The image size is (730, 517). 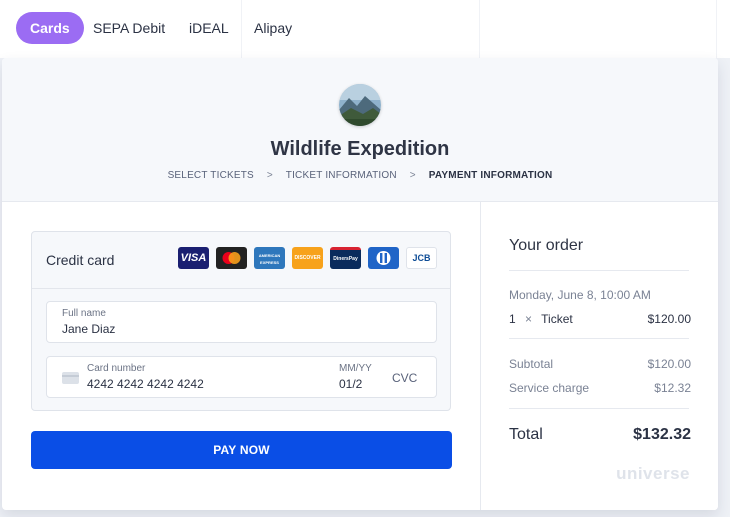 I want to click on tab-cards: Cards, so click(x=50, y=28).